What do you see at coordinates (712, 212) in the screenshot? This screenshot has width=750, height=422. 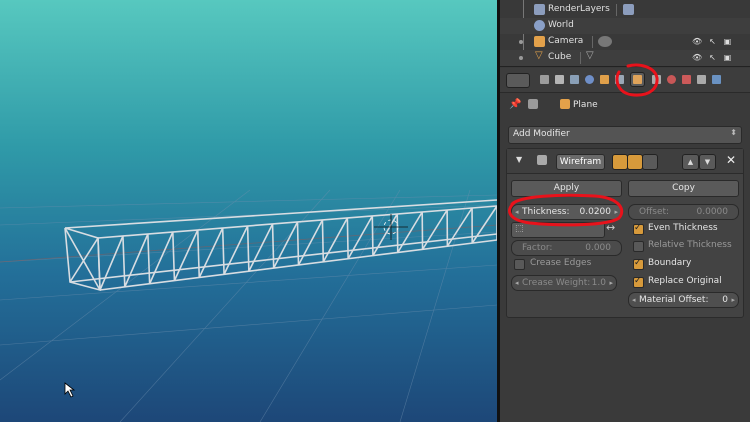 I see `field-value: 0.0000` at bounding box center [712, 212].